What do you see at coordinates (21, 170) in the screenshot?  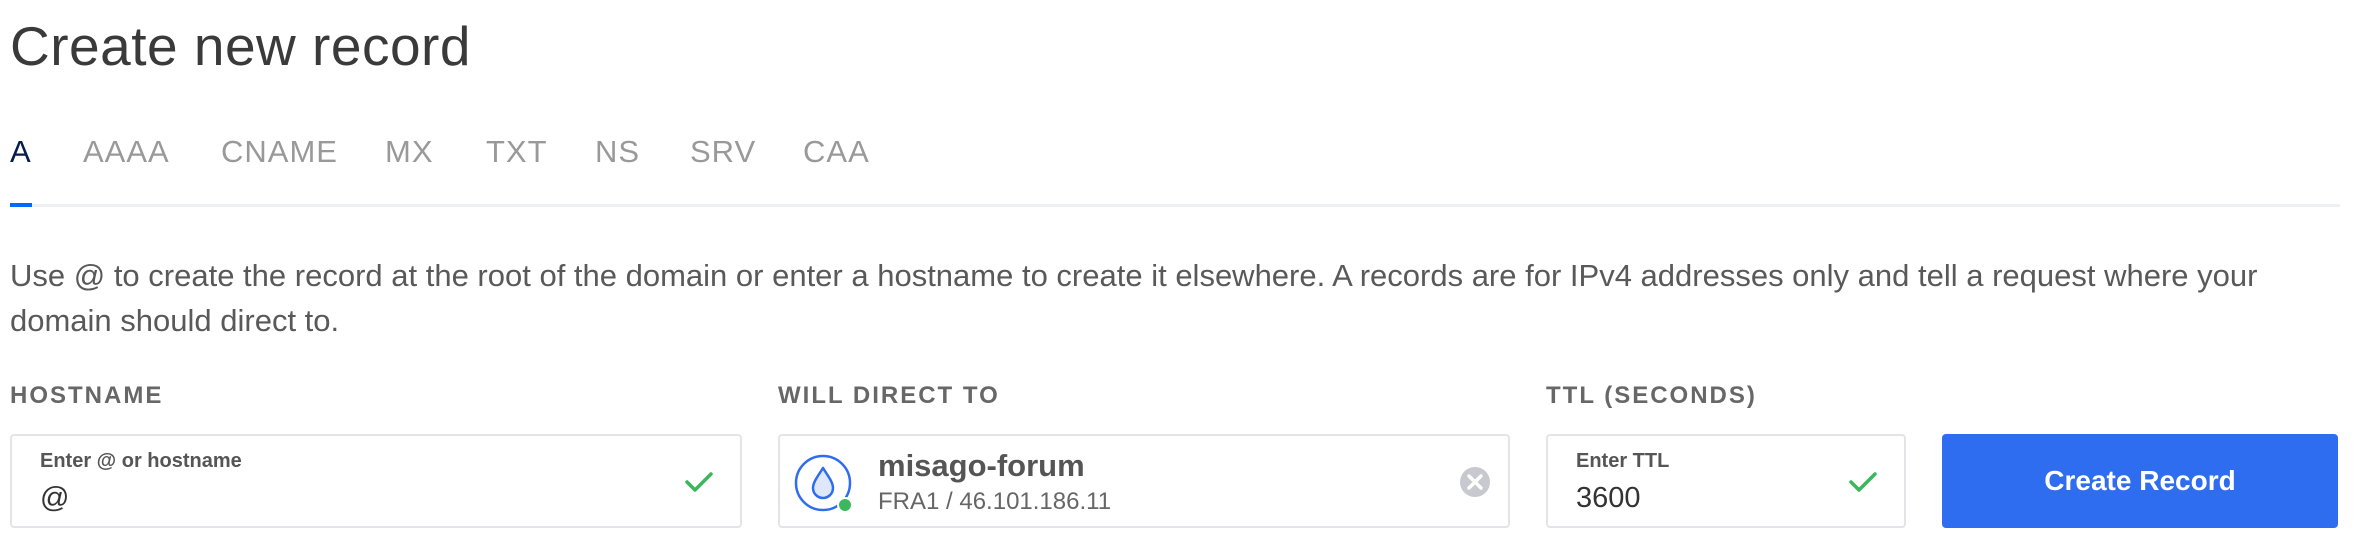 I see `tab-a: A` at bounding box center [21, 170].